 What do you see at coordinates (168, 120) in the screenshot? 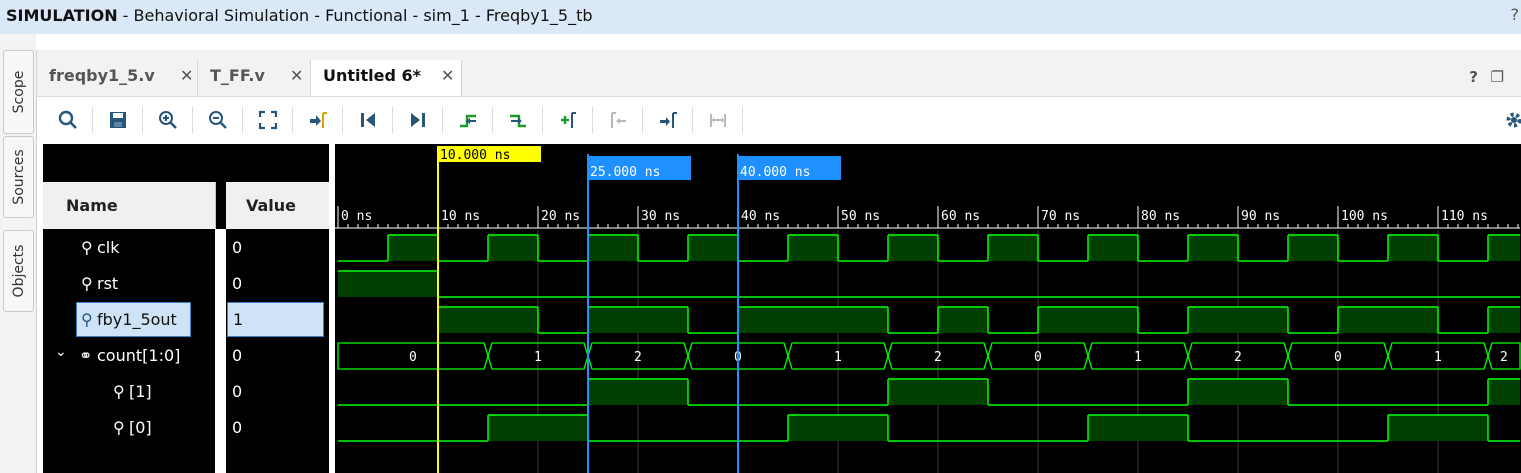
I see `zoom-in-icon` at bounding box center [168, 120].